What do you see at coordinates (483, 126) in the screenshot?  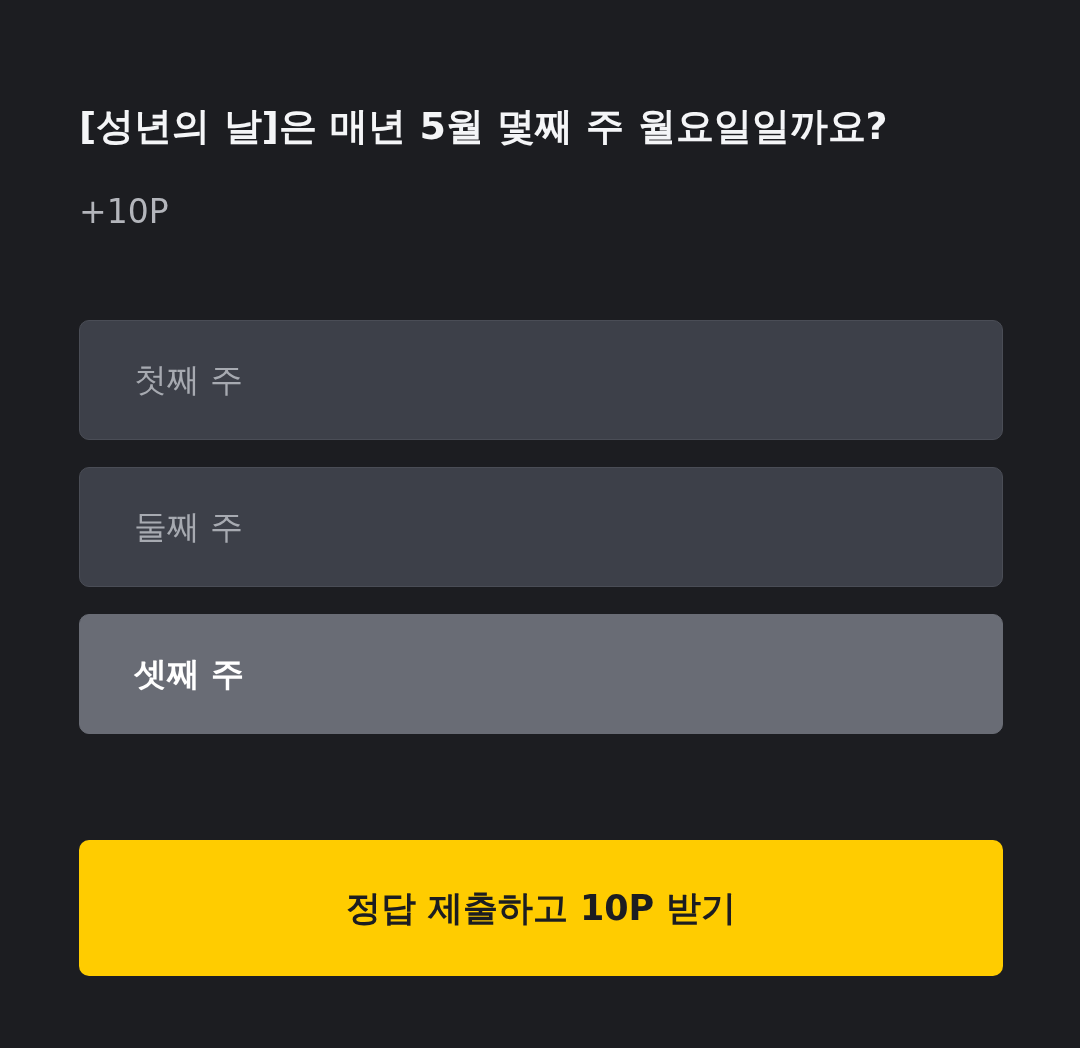 I see `question-title: [성년의 날]은 매년 5월 몇째 주 월요일일까요?` at bounding box center [483, 126].